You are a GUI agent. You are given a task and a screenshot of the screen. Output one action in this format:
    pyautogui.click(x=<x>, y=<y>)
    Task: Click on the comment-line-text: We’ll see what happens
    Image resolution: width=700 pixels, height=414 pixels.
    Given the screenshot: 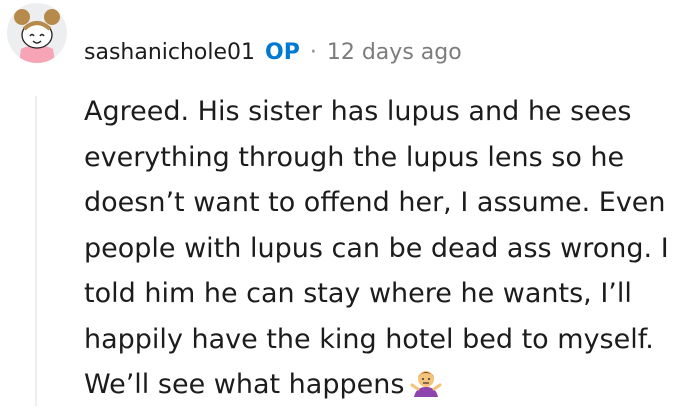 What is the action you would take?
    pyautogui.click(x=244, y=384)
    